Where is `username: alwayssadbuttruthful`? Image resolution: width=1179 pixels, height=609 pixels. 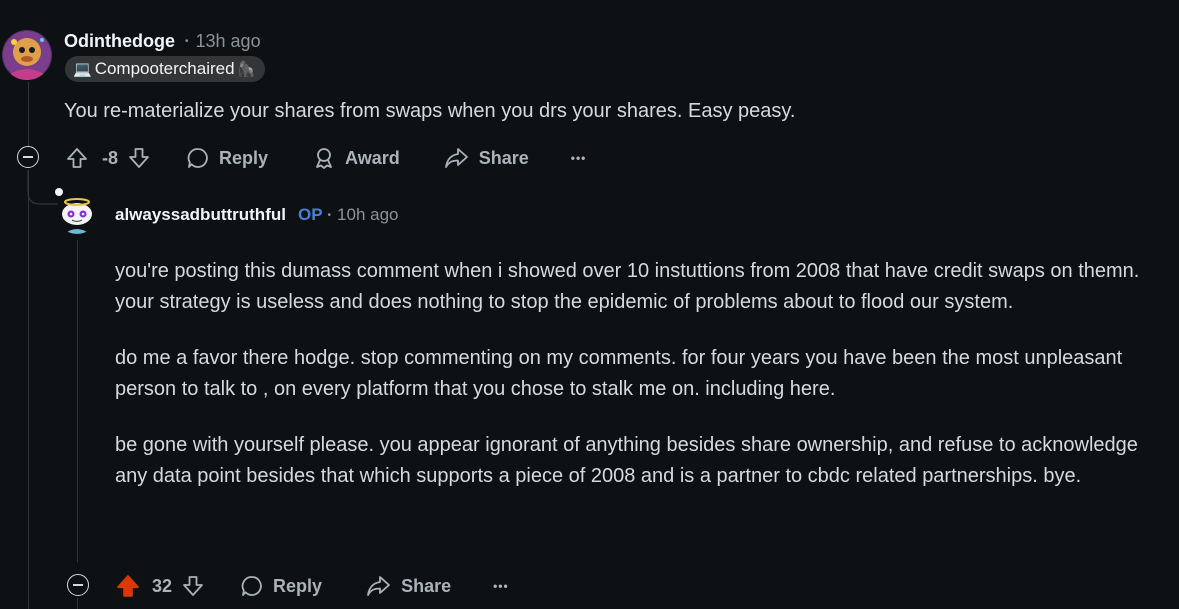 username: alwayssadbuttruthful is located at coordinates (200, 215).